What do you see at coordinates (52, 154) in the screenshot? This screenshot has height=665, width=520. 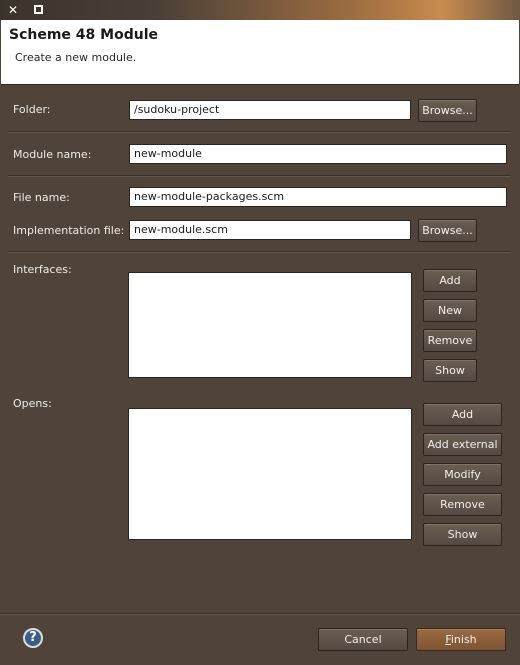 I see `module-name-label: Module name:` at bounding box center [52, 154].